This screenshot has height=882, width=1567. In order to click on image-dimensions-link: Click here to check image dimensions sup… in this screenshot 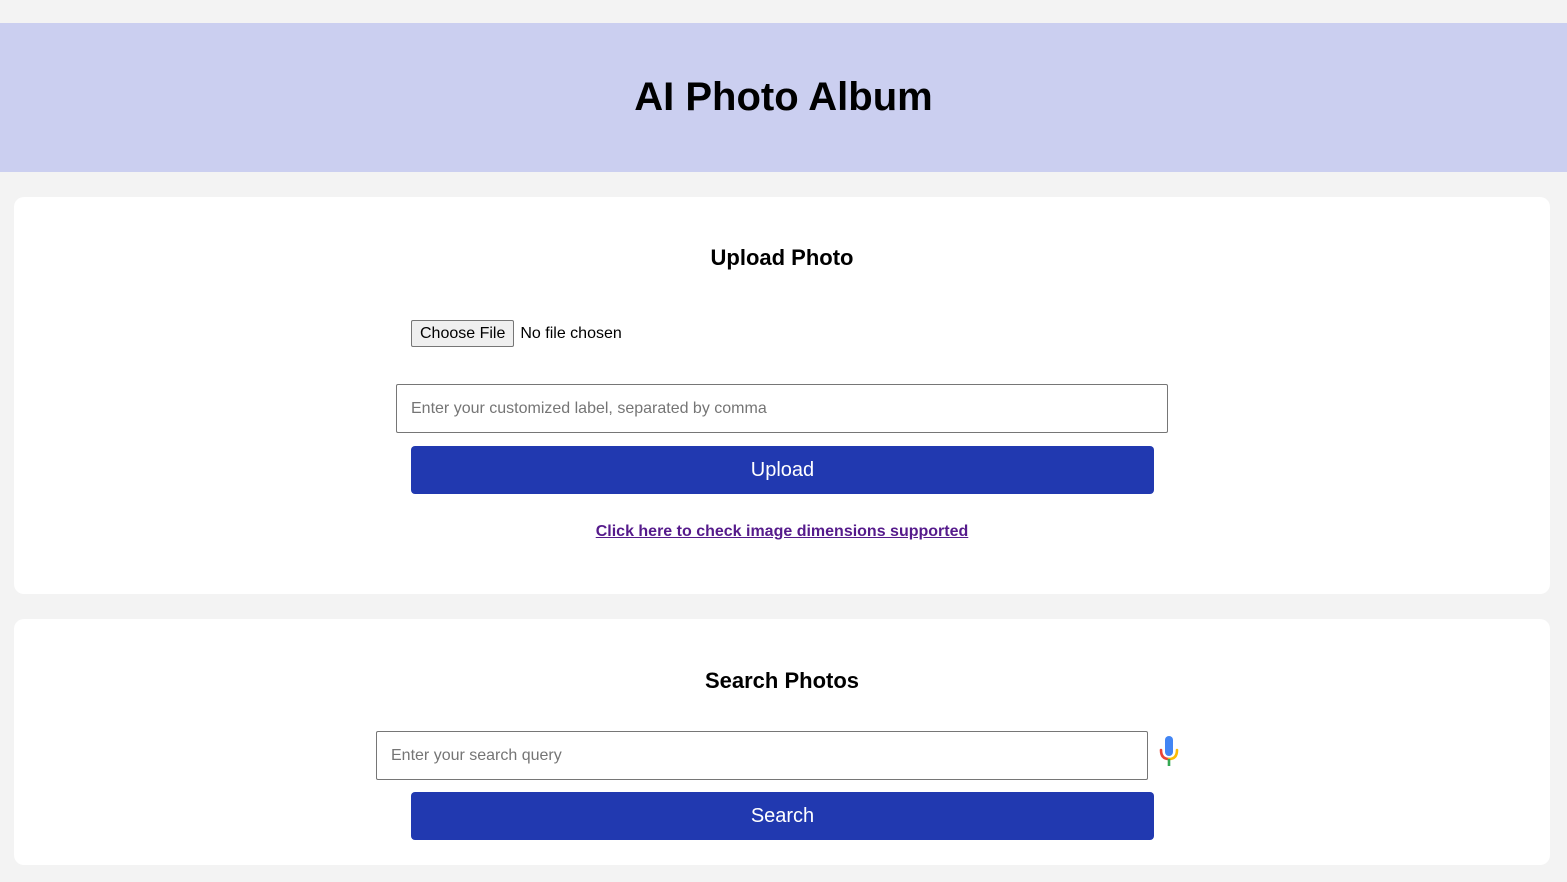, I will do `click(782, 531)`.